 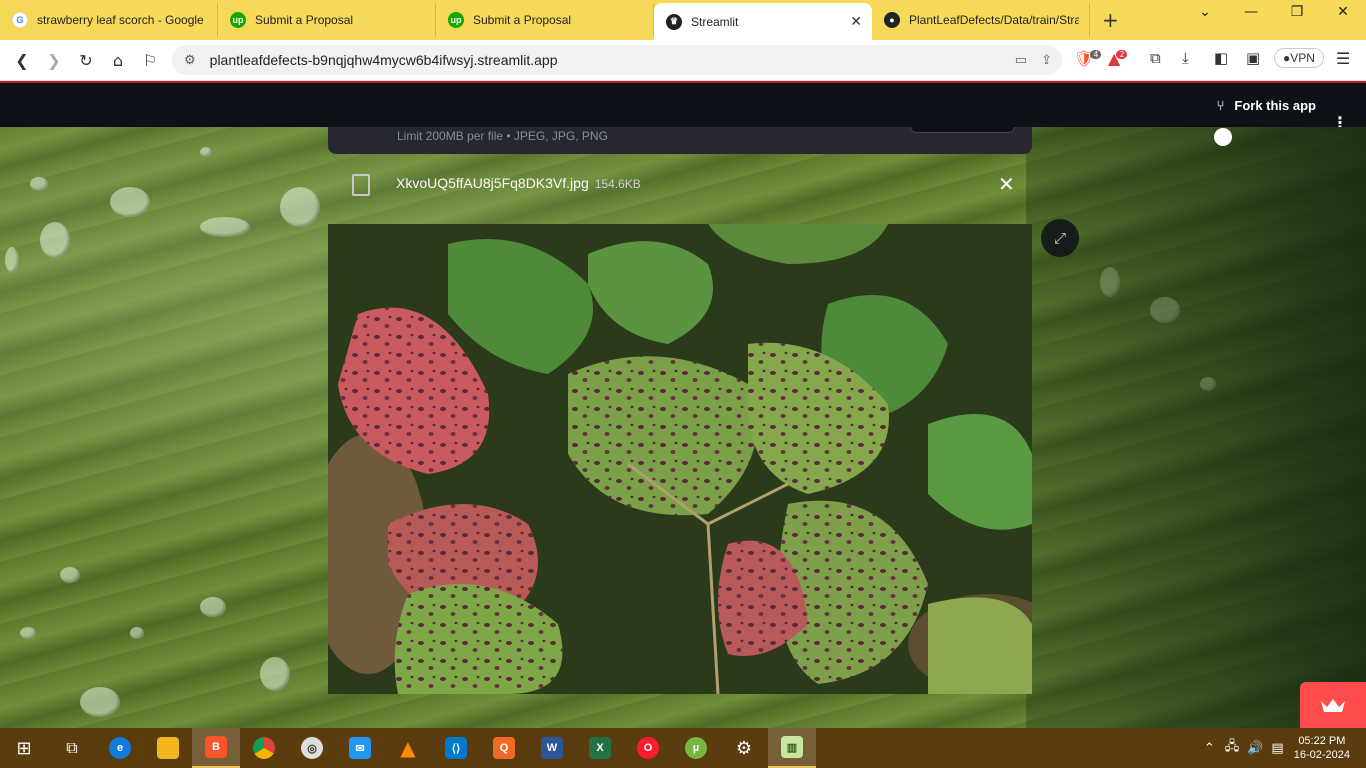 I want to click on tab-github: ● PlantLeafDefects/Data/train/Stra, so click(x=981, y=20).